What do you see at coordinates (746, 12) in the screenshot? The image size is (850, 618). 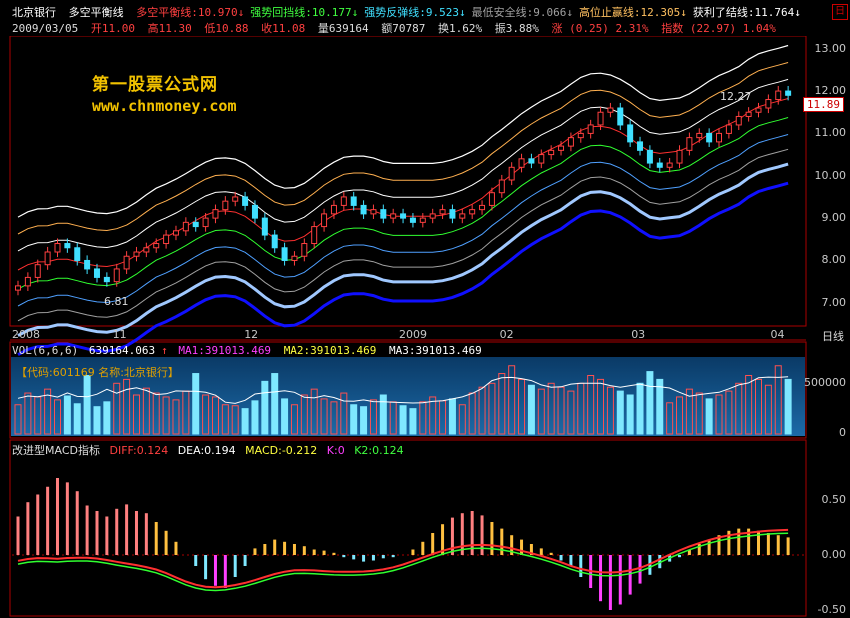 I see `indicator-line-5: 获利了结线:11.764↓` at bounding box center [746, 12].